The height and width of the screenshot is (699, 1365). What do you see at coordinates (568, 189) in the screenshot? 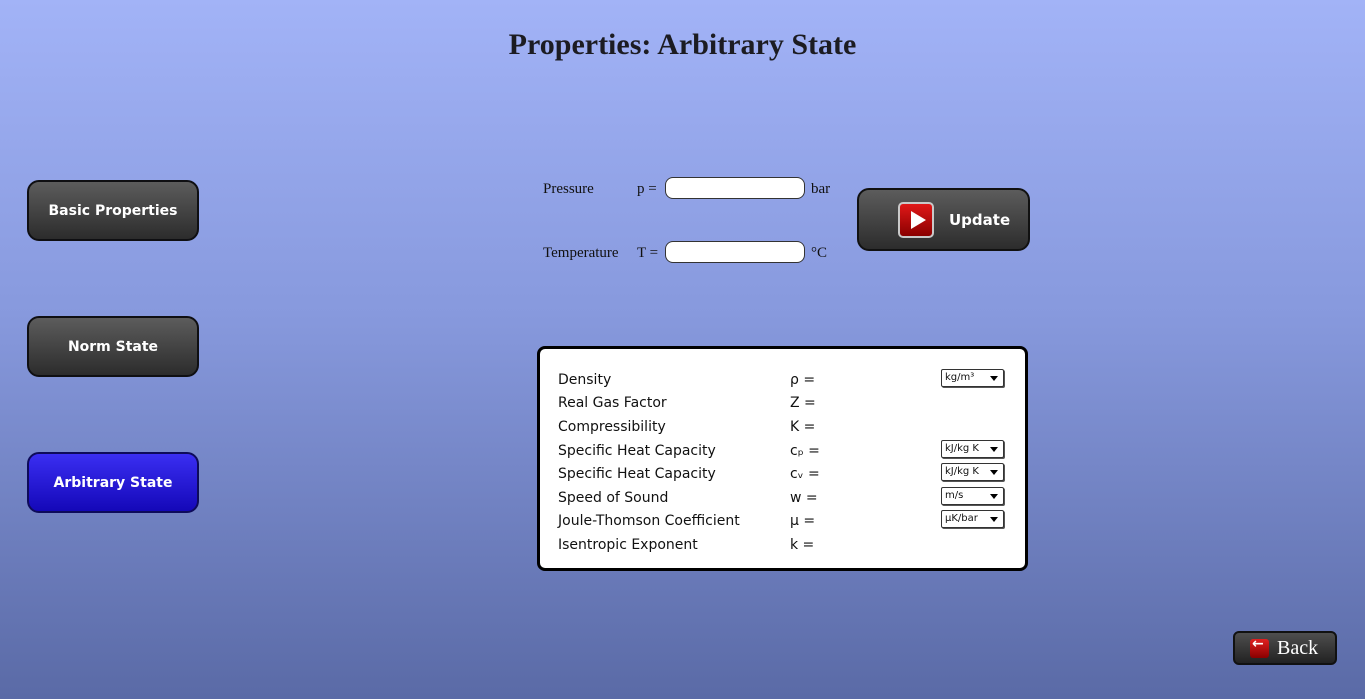
I see `pressure-label: Pressure` at bounding box center [568, 189].